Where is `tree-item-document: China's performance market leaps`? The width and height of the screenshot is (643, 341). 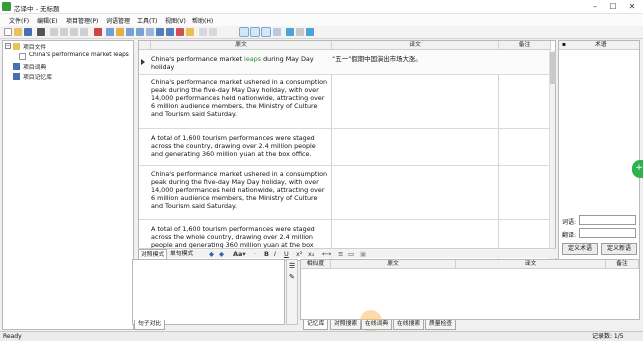 tree-item-document: China's performance market leaps is located at coordinates (68, 56).